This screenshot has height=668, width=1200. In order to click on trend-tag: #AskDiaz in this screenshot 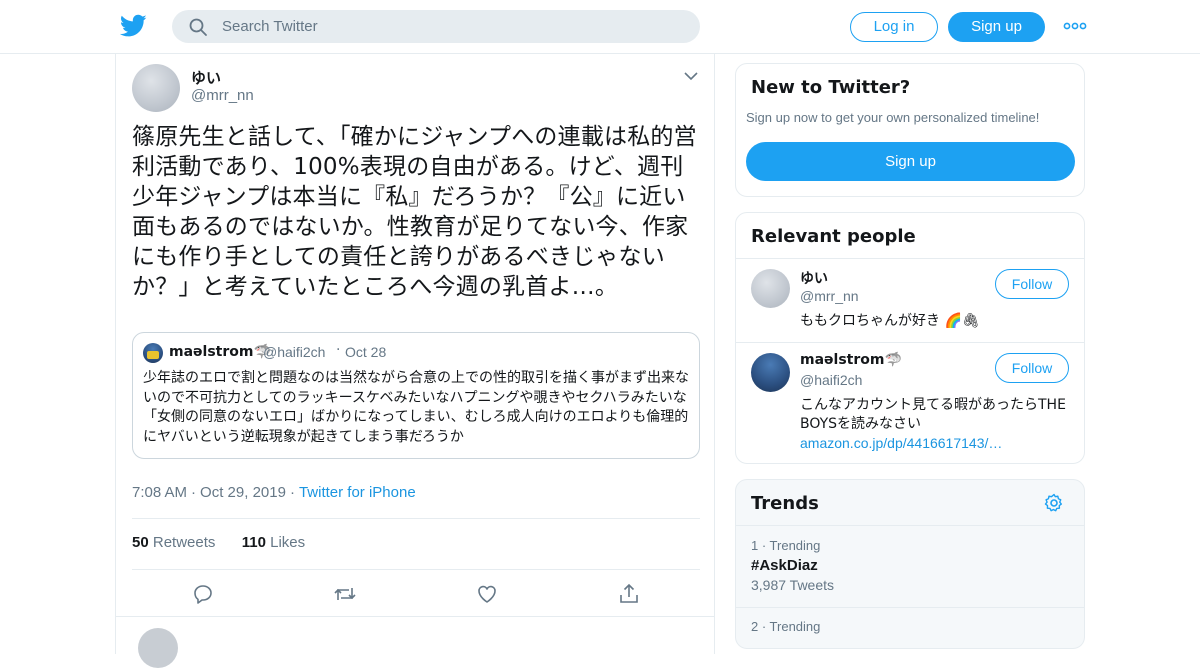, I will do `click(911, 565)`.